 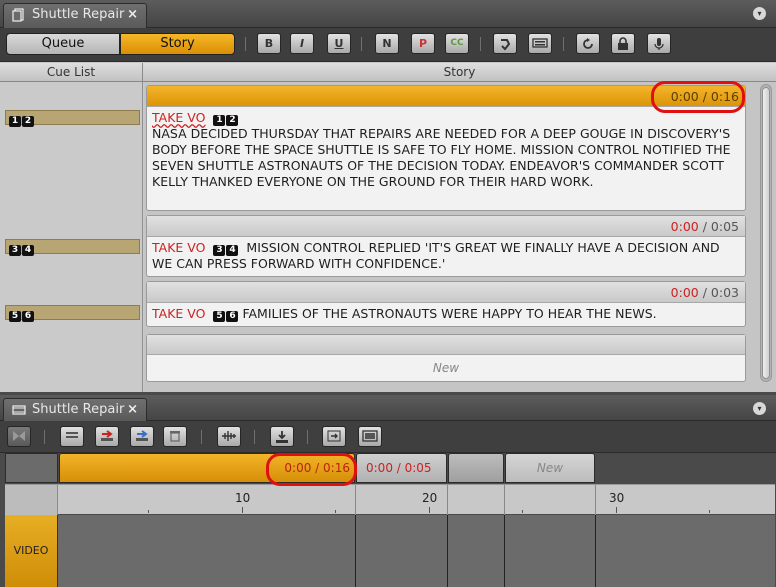 I want to click on sequence-tab-bar: Shuttle Repair × ▾, so click(x=388, y=408).